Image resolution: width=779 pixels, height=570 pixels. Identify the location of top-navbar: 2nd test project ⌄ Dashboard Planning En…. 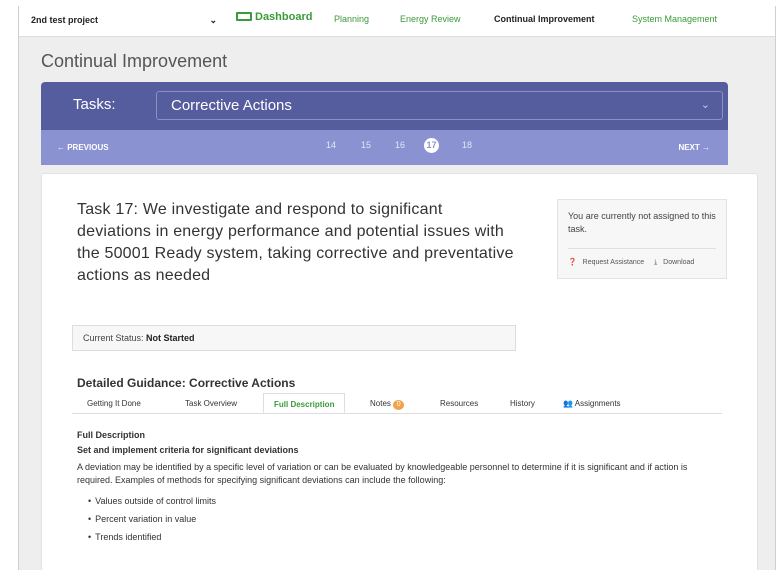
(397, 21).